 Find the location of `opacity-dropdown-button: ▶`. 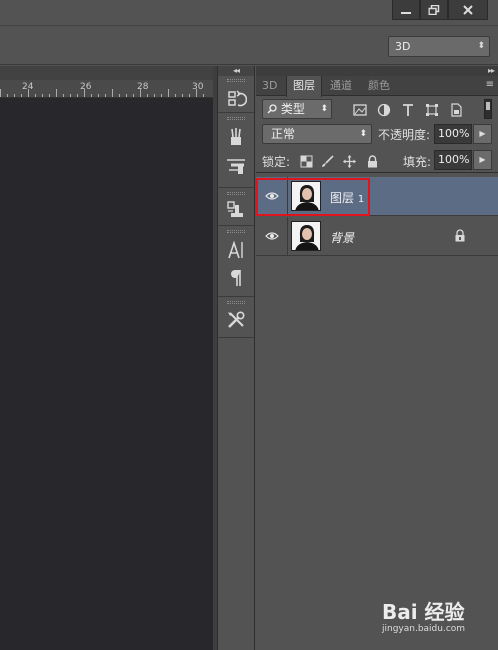

opacity-dropdown-button: ▶ is located at coordinates (482, 134).